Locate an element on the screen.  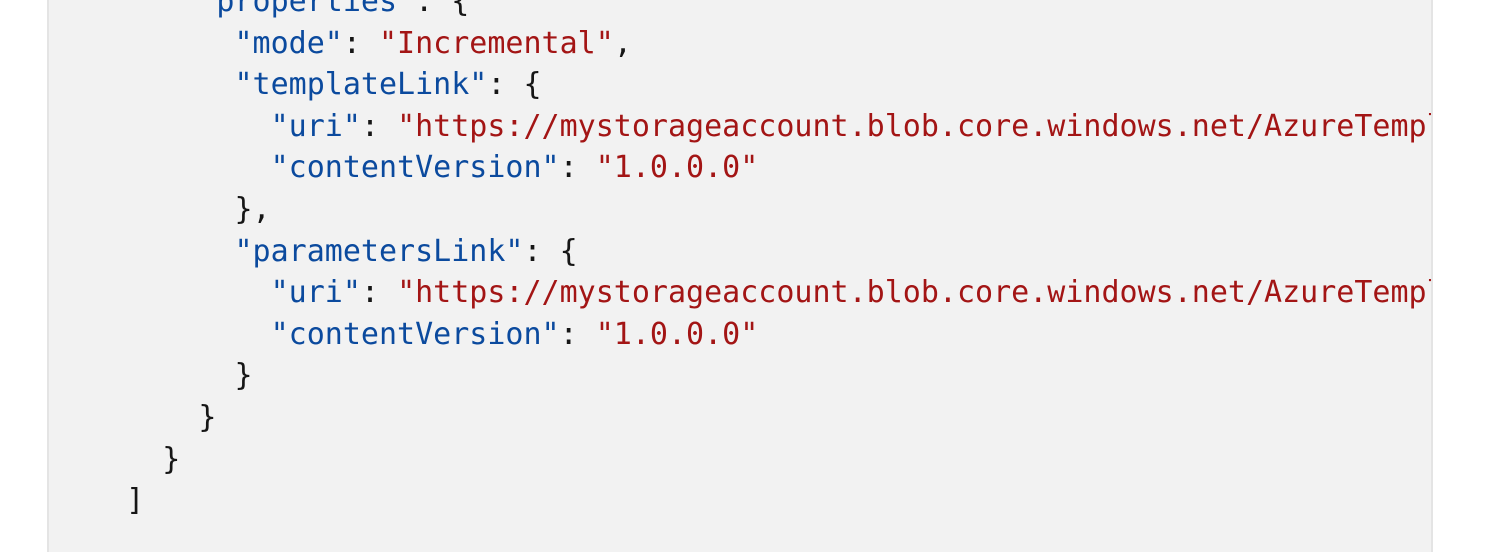
json-punctuation: , is located at coordinates (622, 43).